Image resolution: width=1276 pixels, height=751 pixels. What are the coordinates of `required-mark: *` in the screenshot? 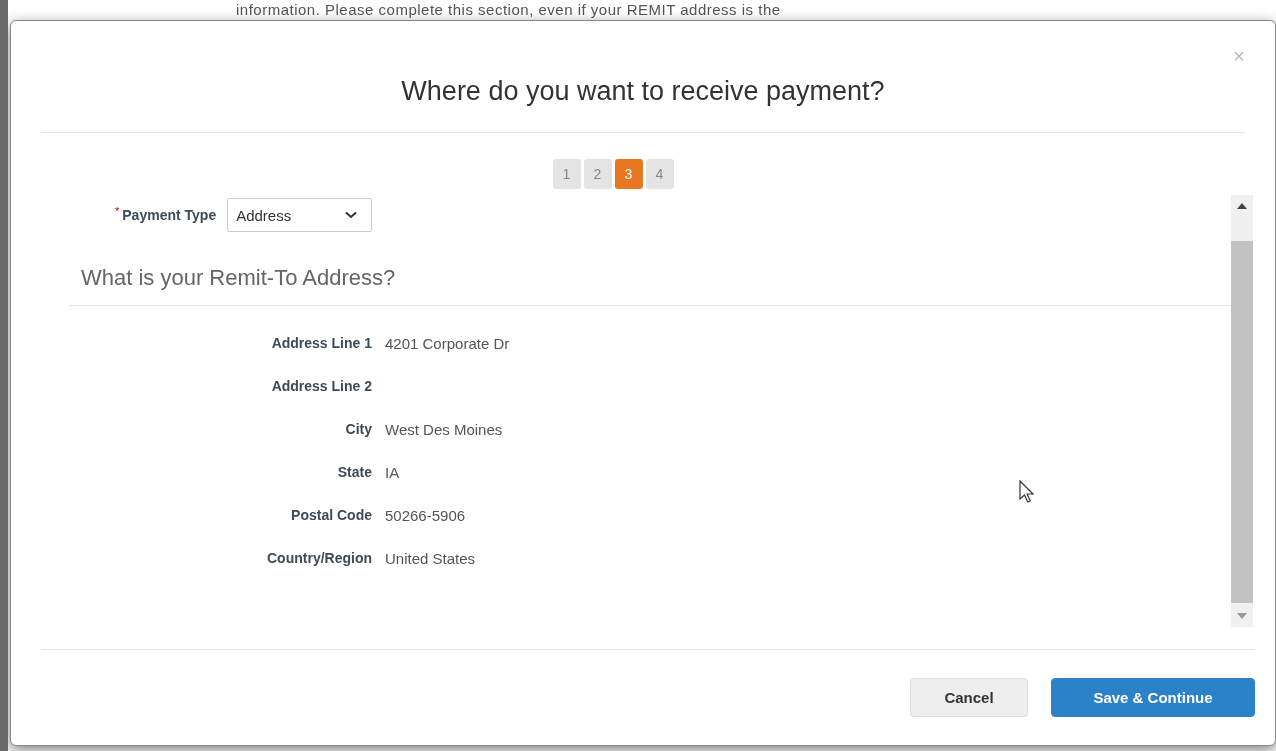 It's located at (117, 211).